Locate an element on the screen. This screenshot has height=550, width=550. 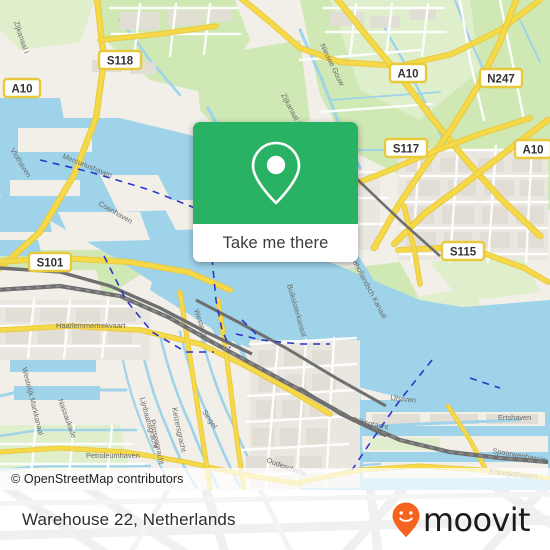
map-attribution-bar: © OpenStreetMap contributors is located at coordinates (275, 479).